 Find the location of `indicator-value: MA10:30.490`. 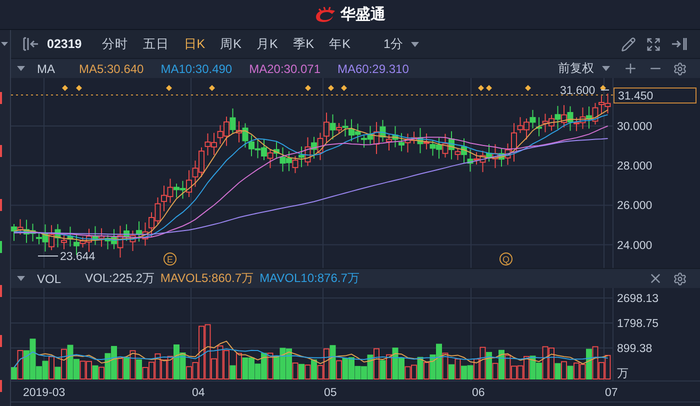

indicator-value: MA10:30.490 is located at coordinates (196, 69).